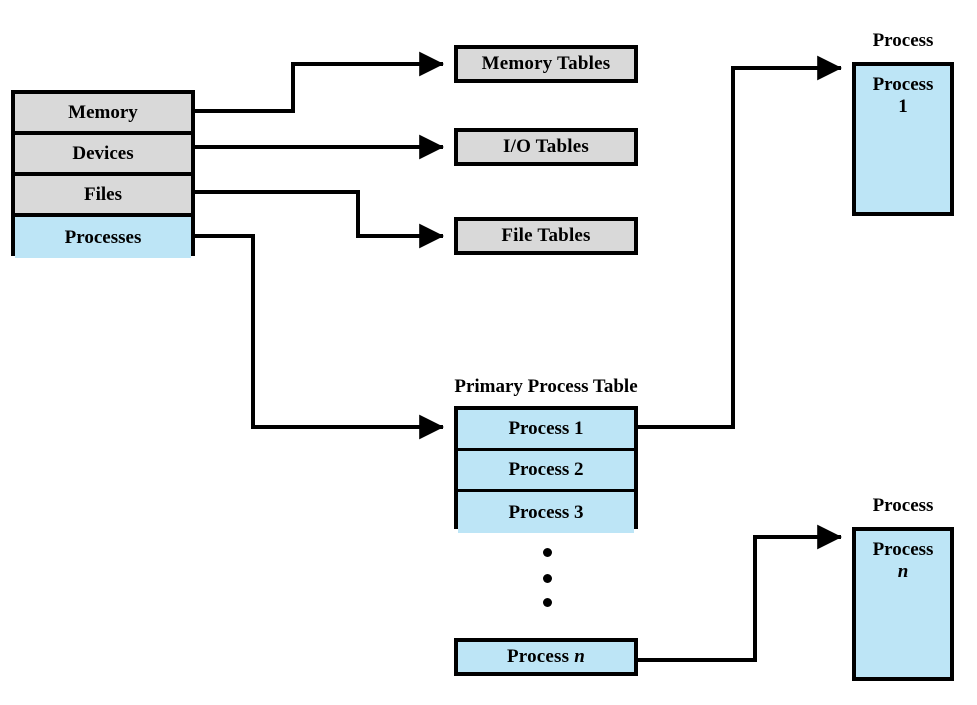 The width and height of the screenshot is (977, 705). I want to click on resource-stack: Memory Devices Files Processes, so click(103, 174).